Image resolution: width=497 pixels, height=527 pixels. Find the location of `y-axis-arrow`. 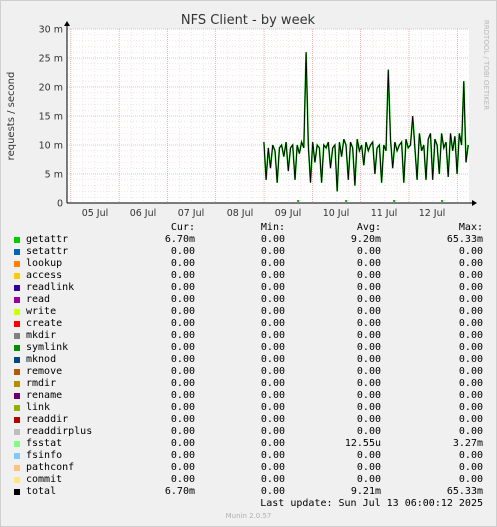

y-axis-arrow is located at coordinates (67, 23).